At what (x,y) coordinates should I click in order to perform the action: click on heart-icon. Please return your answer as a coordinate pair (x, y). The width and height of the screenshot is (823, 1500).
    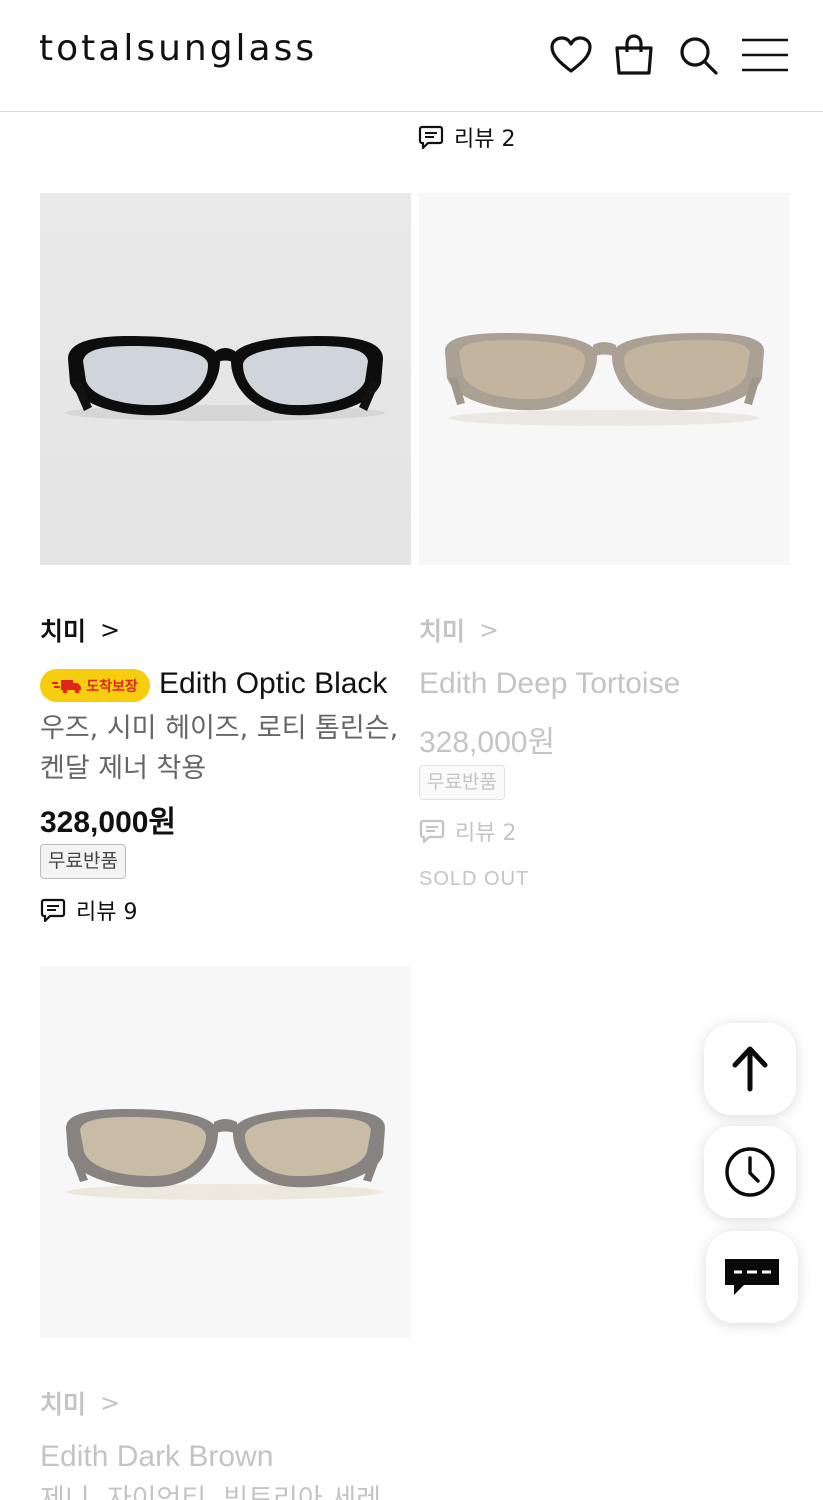
    Looking at the image, I should click on (571, 54).